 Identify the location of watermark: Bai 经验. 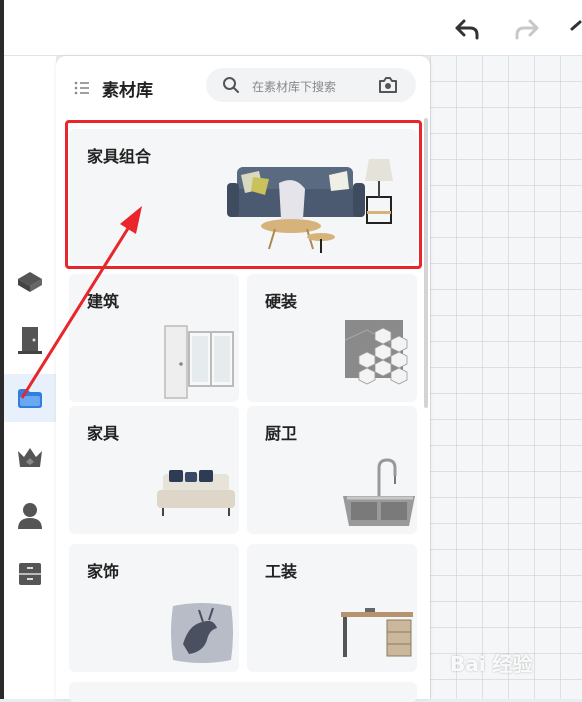
(491, 664).